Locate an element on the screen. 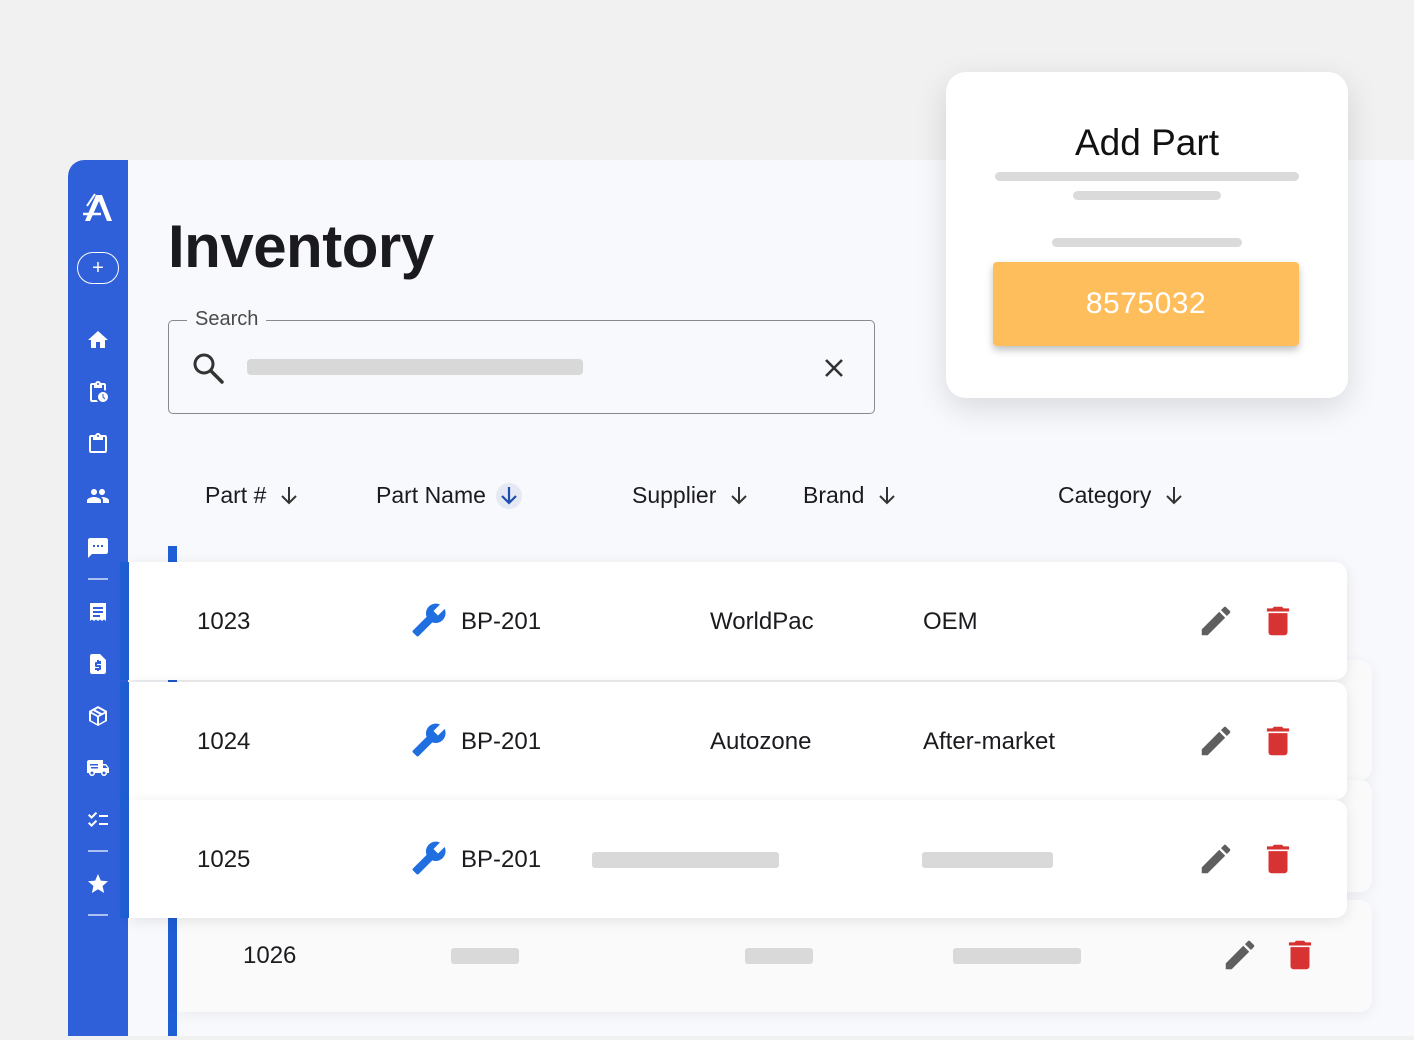 The width and height of the screenshot is (1414, 1040). column-label: Supplier is located at coordinates (674, 495).